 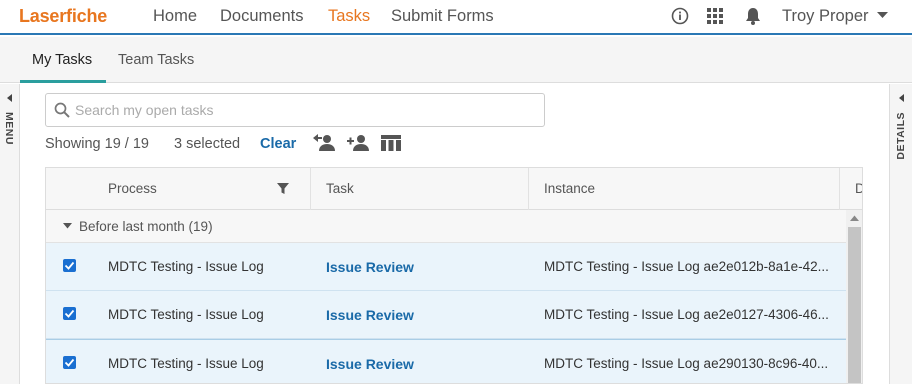 What do you see at coordinates (900, 234) in the screenshot?
I see `details-rail: DETAILS` at bounding box center [900, 234].